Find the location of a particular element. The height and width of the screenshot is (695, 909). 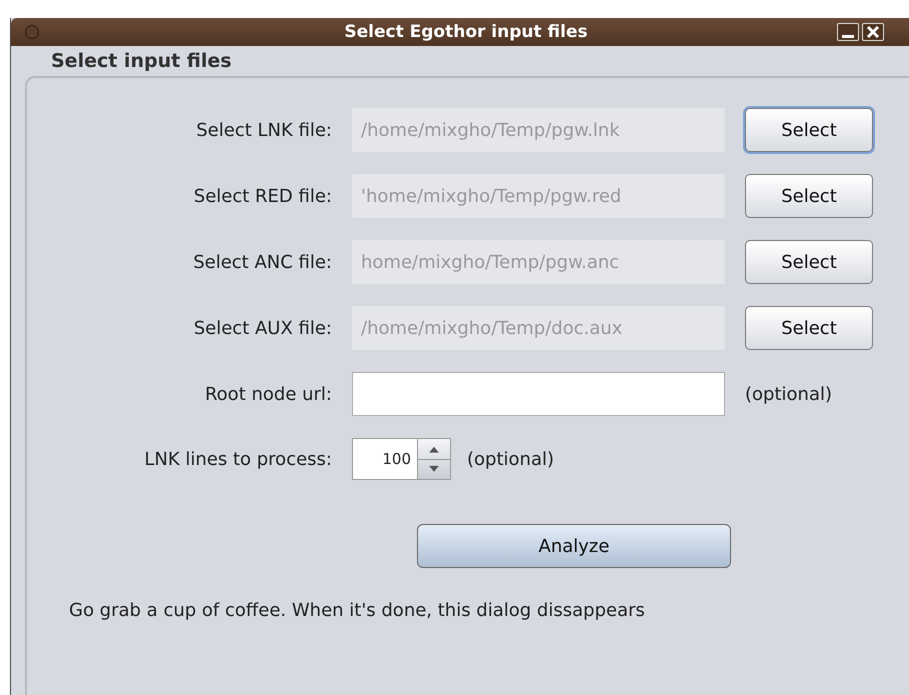

field-label: Select LNK file: is located at coordinates (264, 130).